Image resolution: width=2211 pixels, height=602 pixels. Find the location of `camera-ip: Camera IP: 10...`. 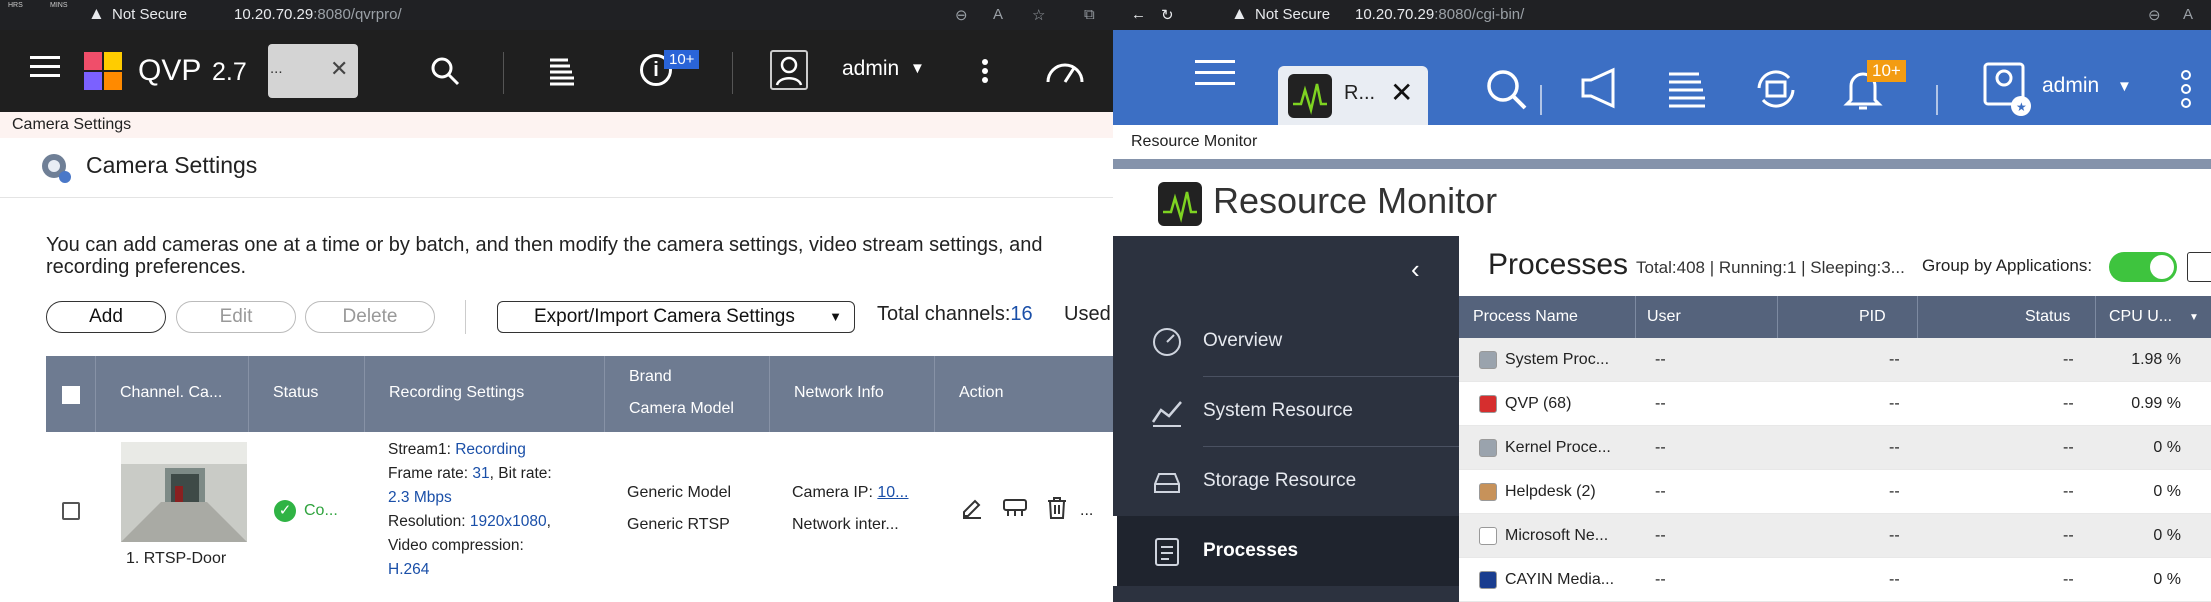

camera-ip: Camera IP: 10... is located at coordinates (850, 493).